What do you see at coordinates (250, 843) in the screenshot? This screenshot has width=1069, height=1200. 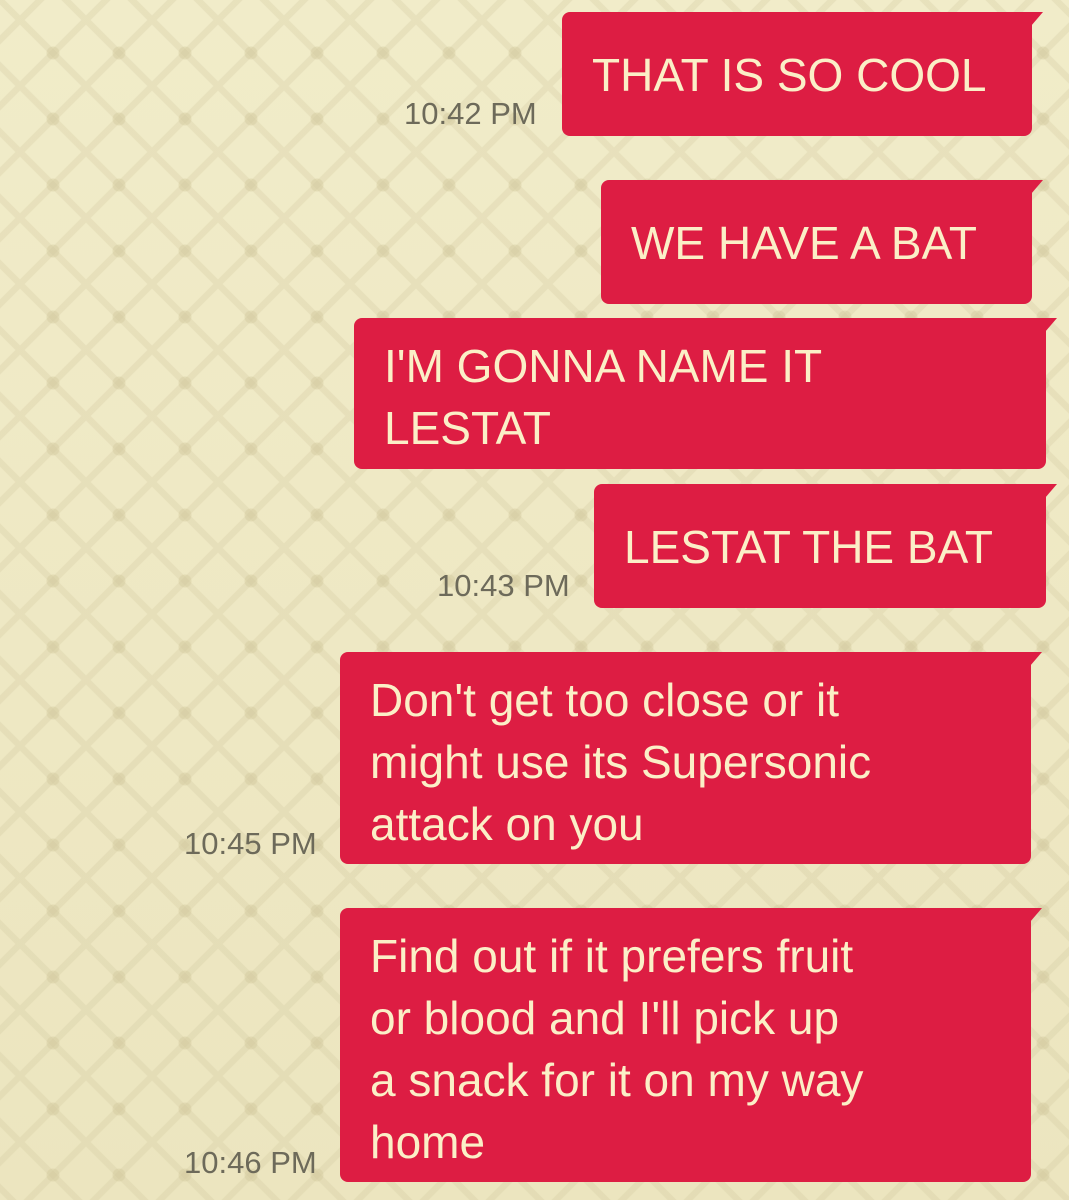 I see `message-timestamp: 10:45 PM` at bounding box center [250, 843].